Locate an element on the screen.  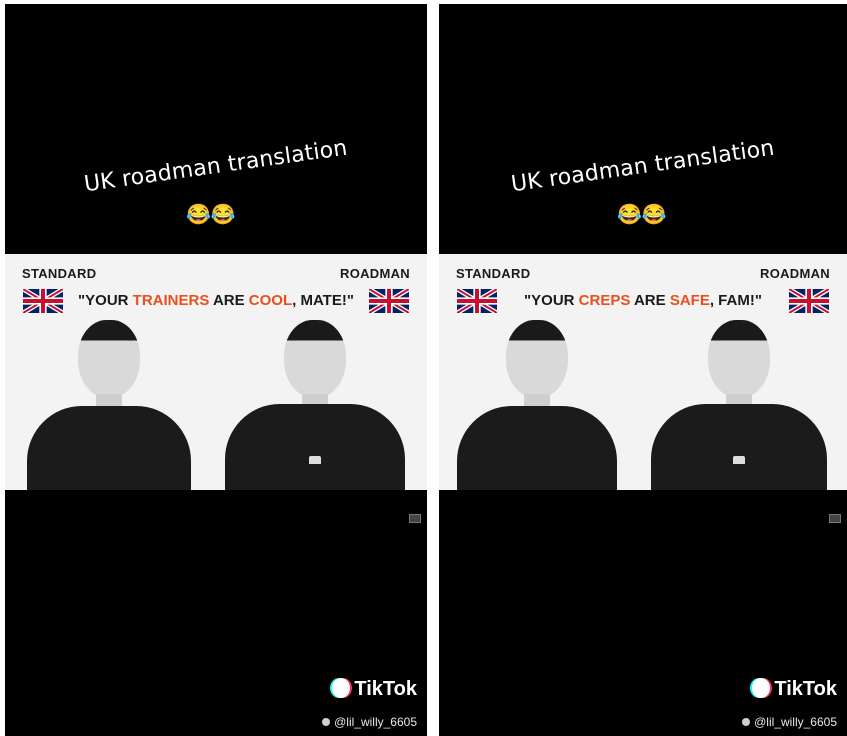
quote-highlight: SAFE is located at coordinates (689, 300).